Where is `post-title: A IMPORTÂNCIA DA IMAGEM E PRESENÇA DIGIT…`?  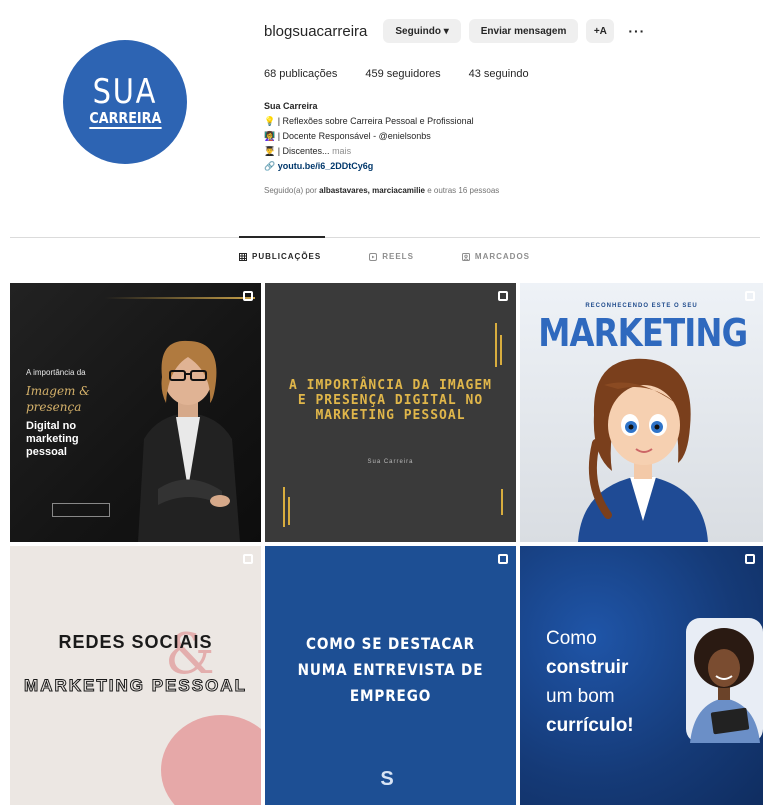
post-title: A IMPORTÂNCIA DA IMAGEM E PRESENÇA DIGIT… is located at coordinates (390, 400).